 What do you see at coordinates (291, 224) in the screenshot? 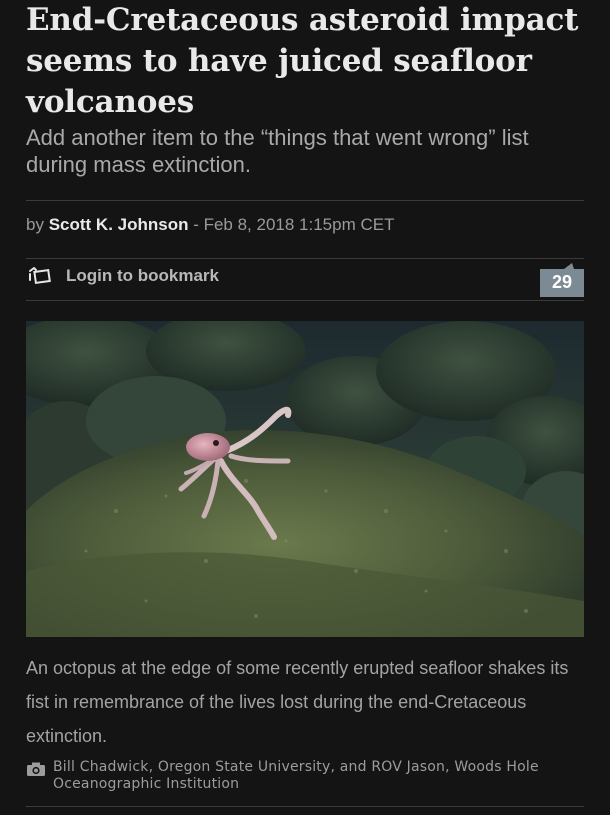
I see `byline-date: - Feb 8, 2018 1:15pm CET` at bounding box center [291, 224].